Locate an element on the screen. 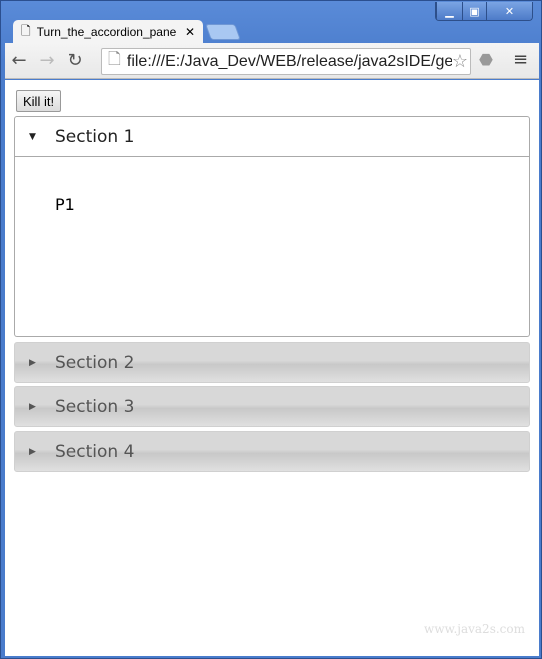 Image resolution: width=542 pixels, height=659 pixels. close-tab-icon: ✕ is located at coordinates (190, 32).